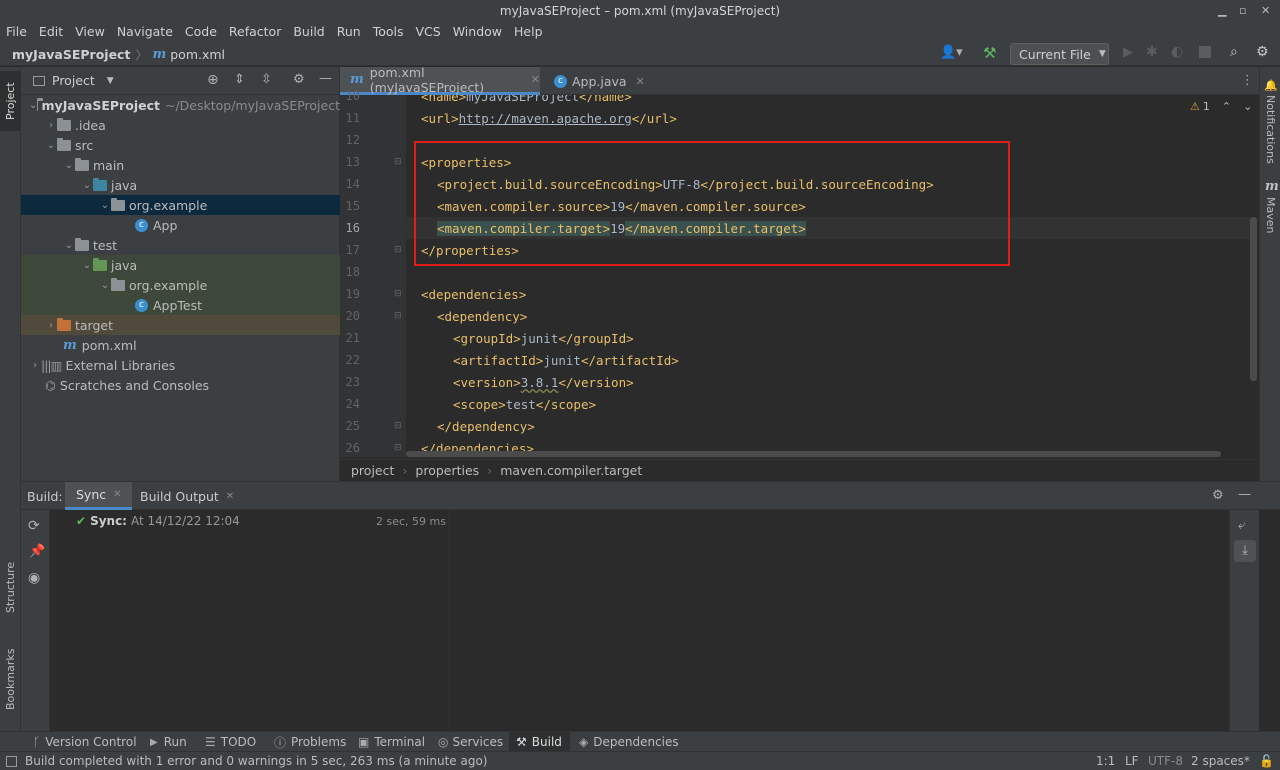 The image size is (1280, 770). What do you see at coordinates (1221, 106) in the screenshot?
I see `inspection-widget: ⚠ 1 ⌃ ⌄` at bounding box center [1221, 106].